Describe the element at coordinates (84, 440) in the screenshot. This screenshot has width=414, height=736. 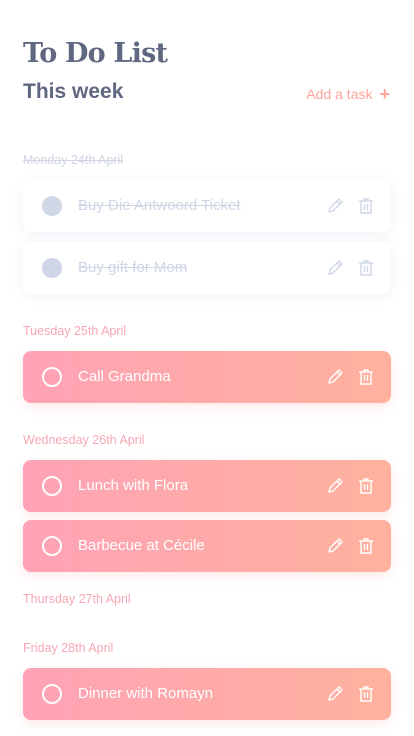
I see `day-label-wednesday: Wednesday 26th April` at that location.